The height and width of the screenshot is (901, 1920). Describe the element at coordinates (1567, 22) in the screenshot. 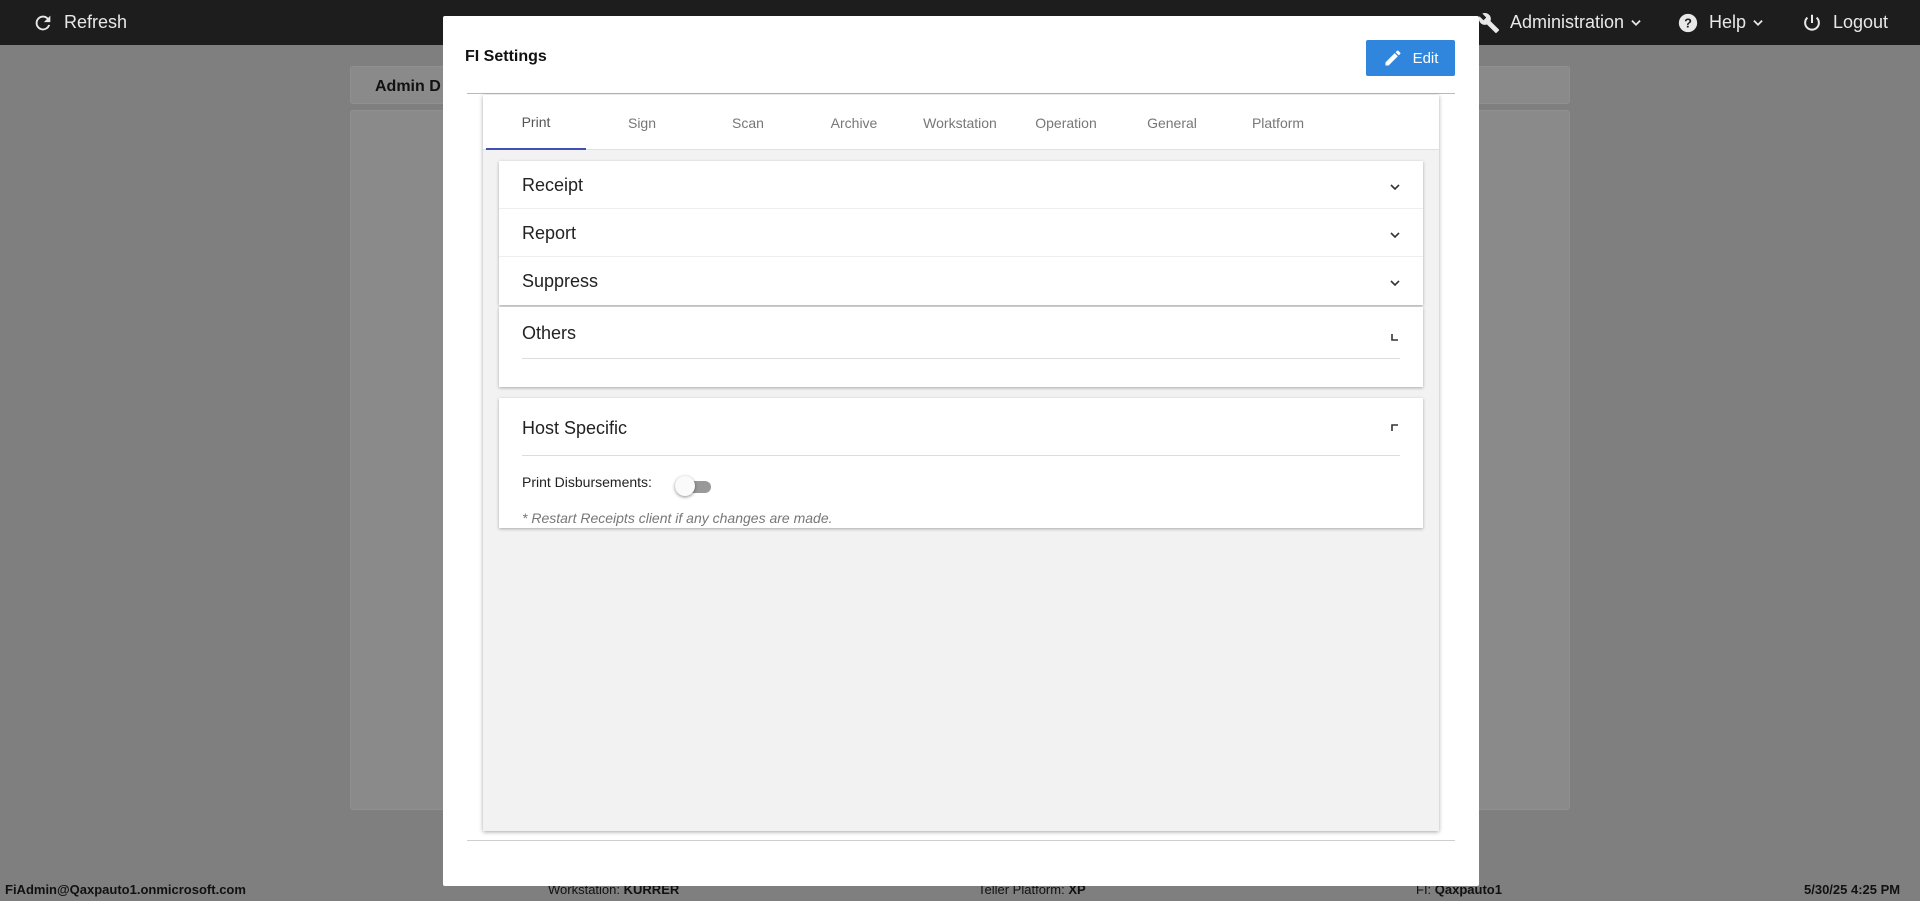

I see `administration-label: Administration` at that location.